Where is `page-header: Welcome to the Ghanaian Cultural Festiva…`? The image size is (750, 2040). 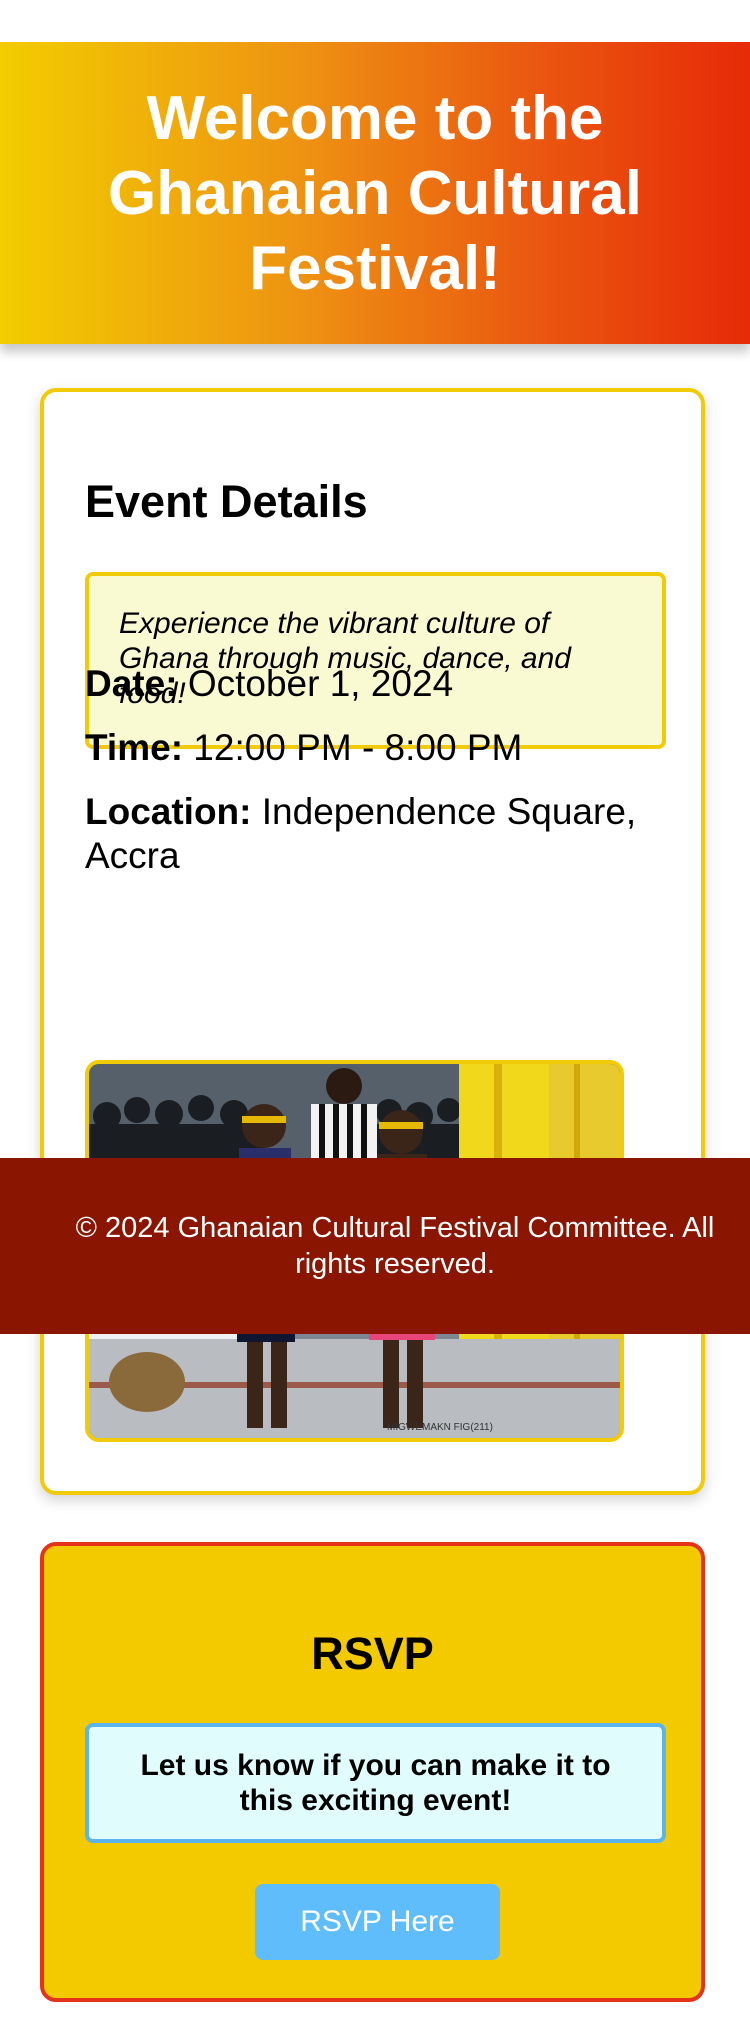
page-header: Welcome to the Ghanaian Cultural Festiva… is located at coordinates (375, 193).